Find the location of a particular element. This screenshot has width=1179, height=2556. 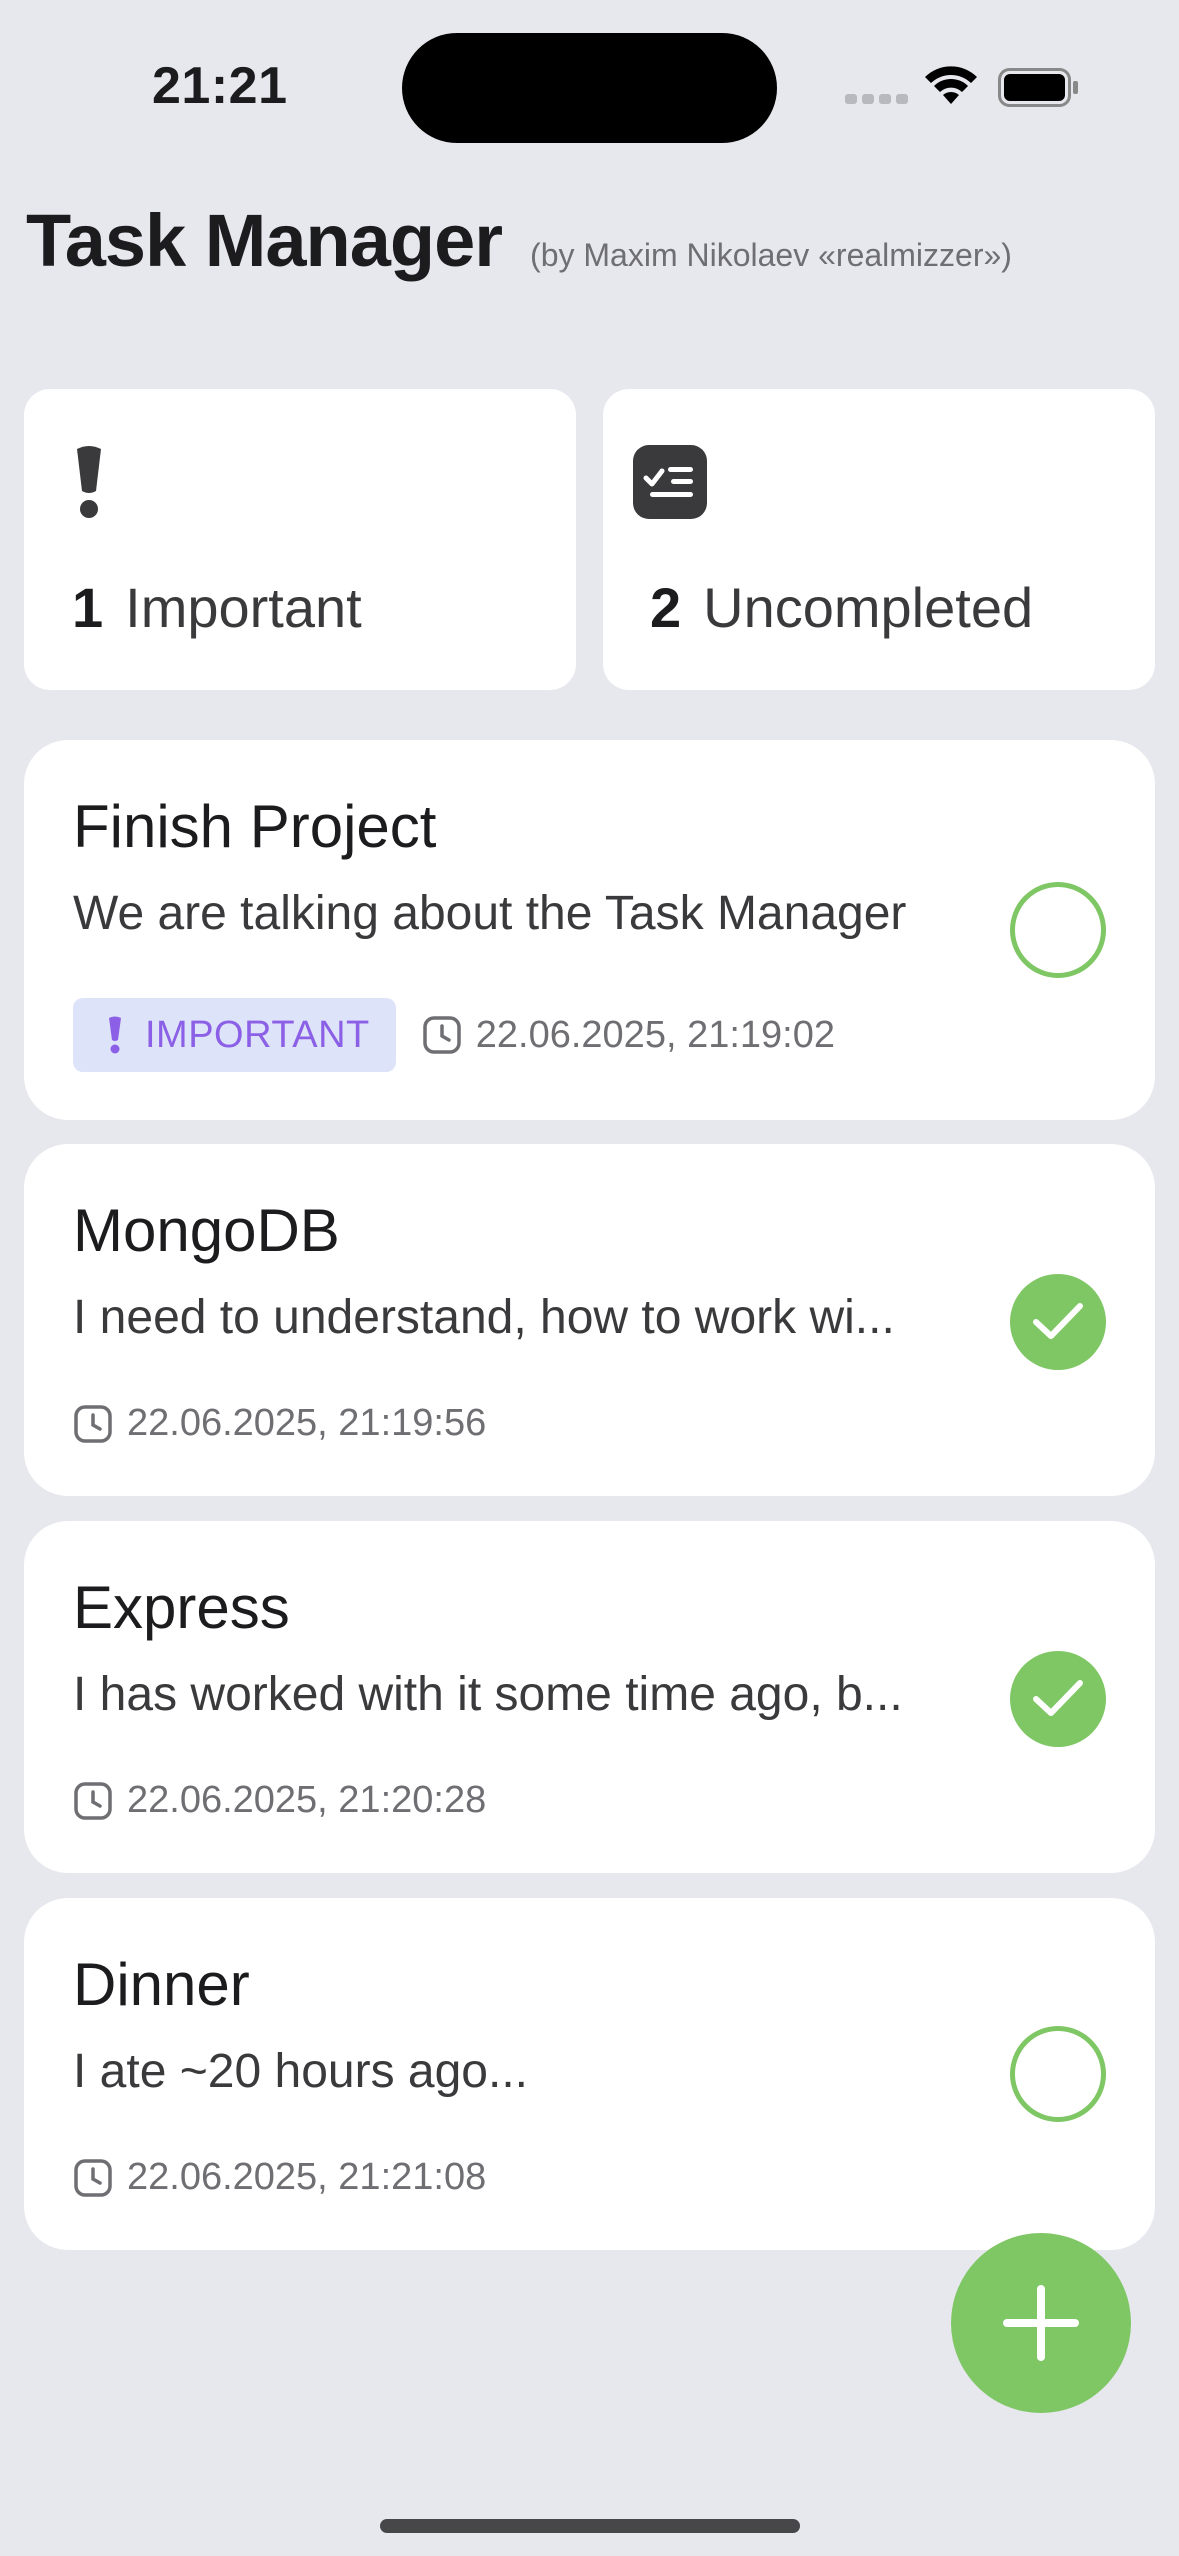

important-badge: IMPORTANT is located at coordinates (234, 1035).